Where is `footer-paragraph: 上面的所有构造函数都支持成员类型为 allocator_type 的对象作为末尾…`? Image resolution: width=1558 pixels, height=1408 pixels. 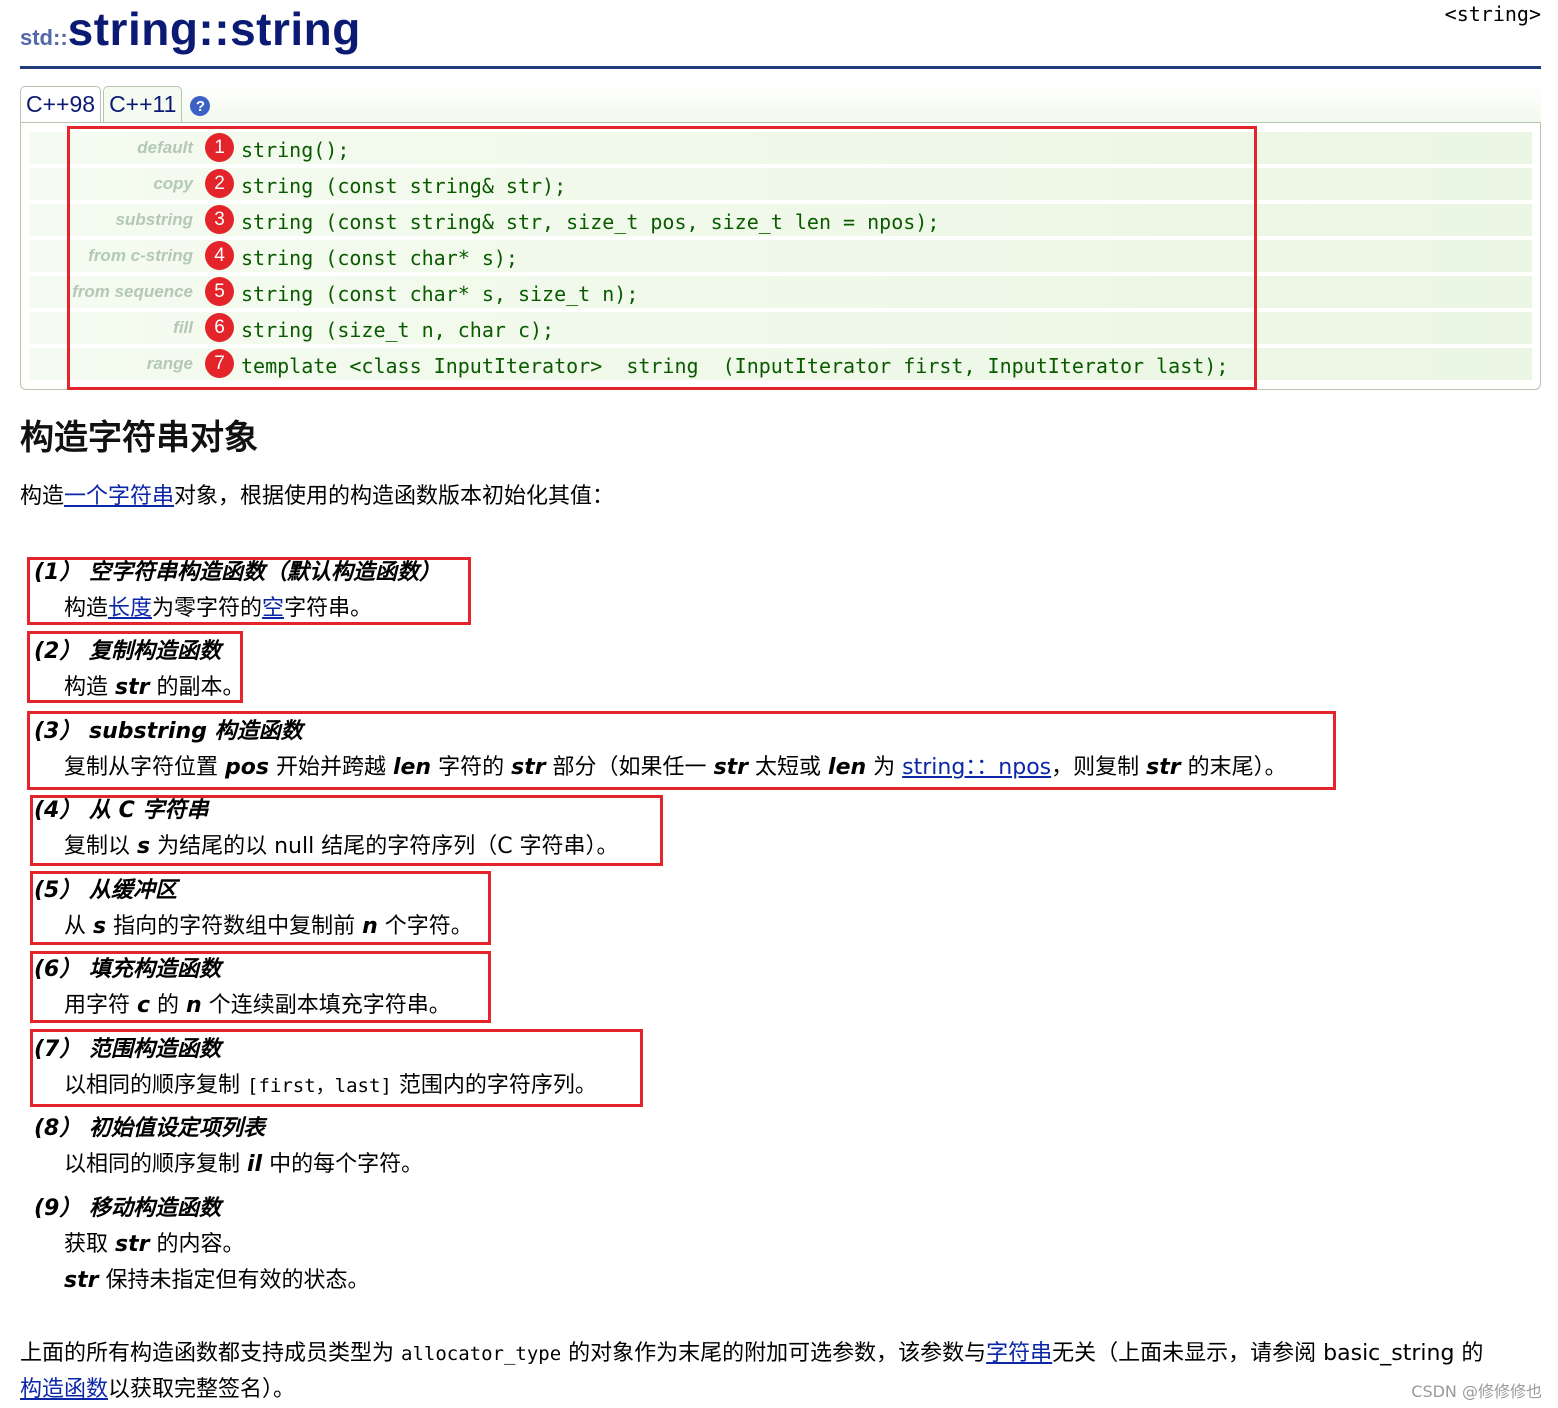
footer-paragraph: 上面的所有构造函数都支持成员类型为 allocator_type 的对象作为末尾… is located at coordinates (752, 1371).